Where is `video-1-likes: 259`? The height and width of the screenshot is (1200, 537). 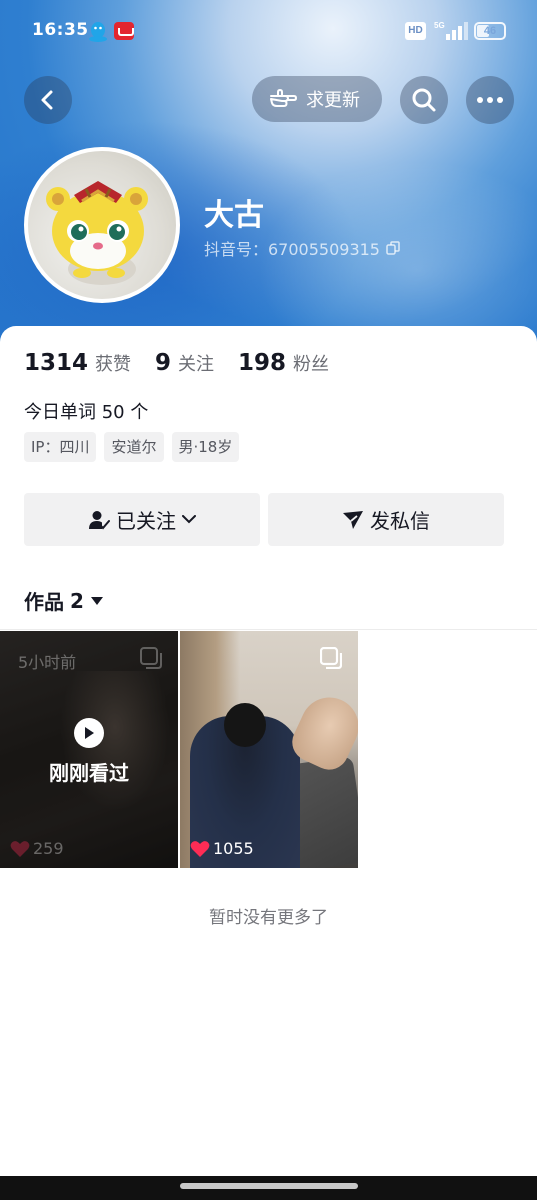 video-1-likes: 259 is located at coordinates (37, 848).